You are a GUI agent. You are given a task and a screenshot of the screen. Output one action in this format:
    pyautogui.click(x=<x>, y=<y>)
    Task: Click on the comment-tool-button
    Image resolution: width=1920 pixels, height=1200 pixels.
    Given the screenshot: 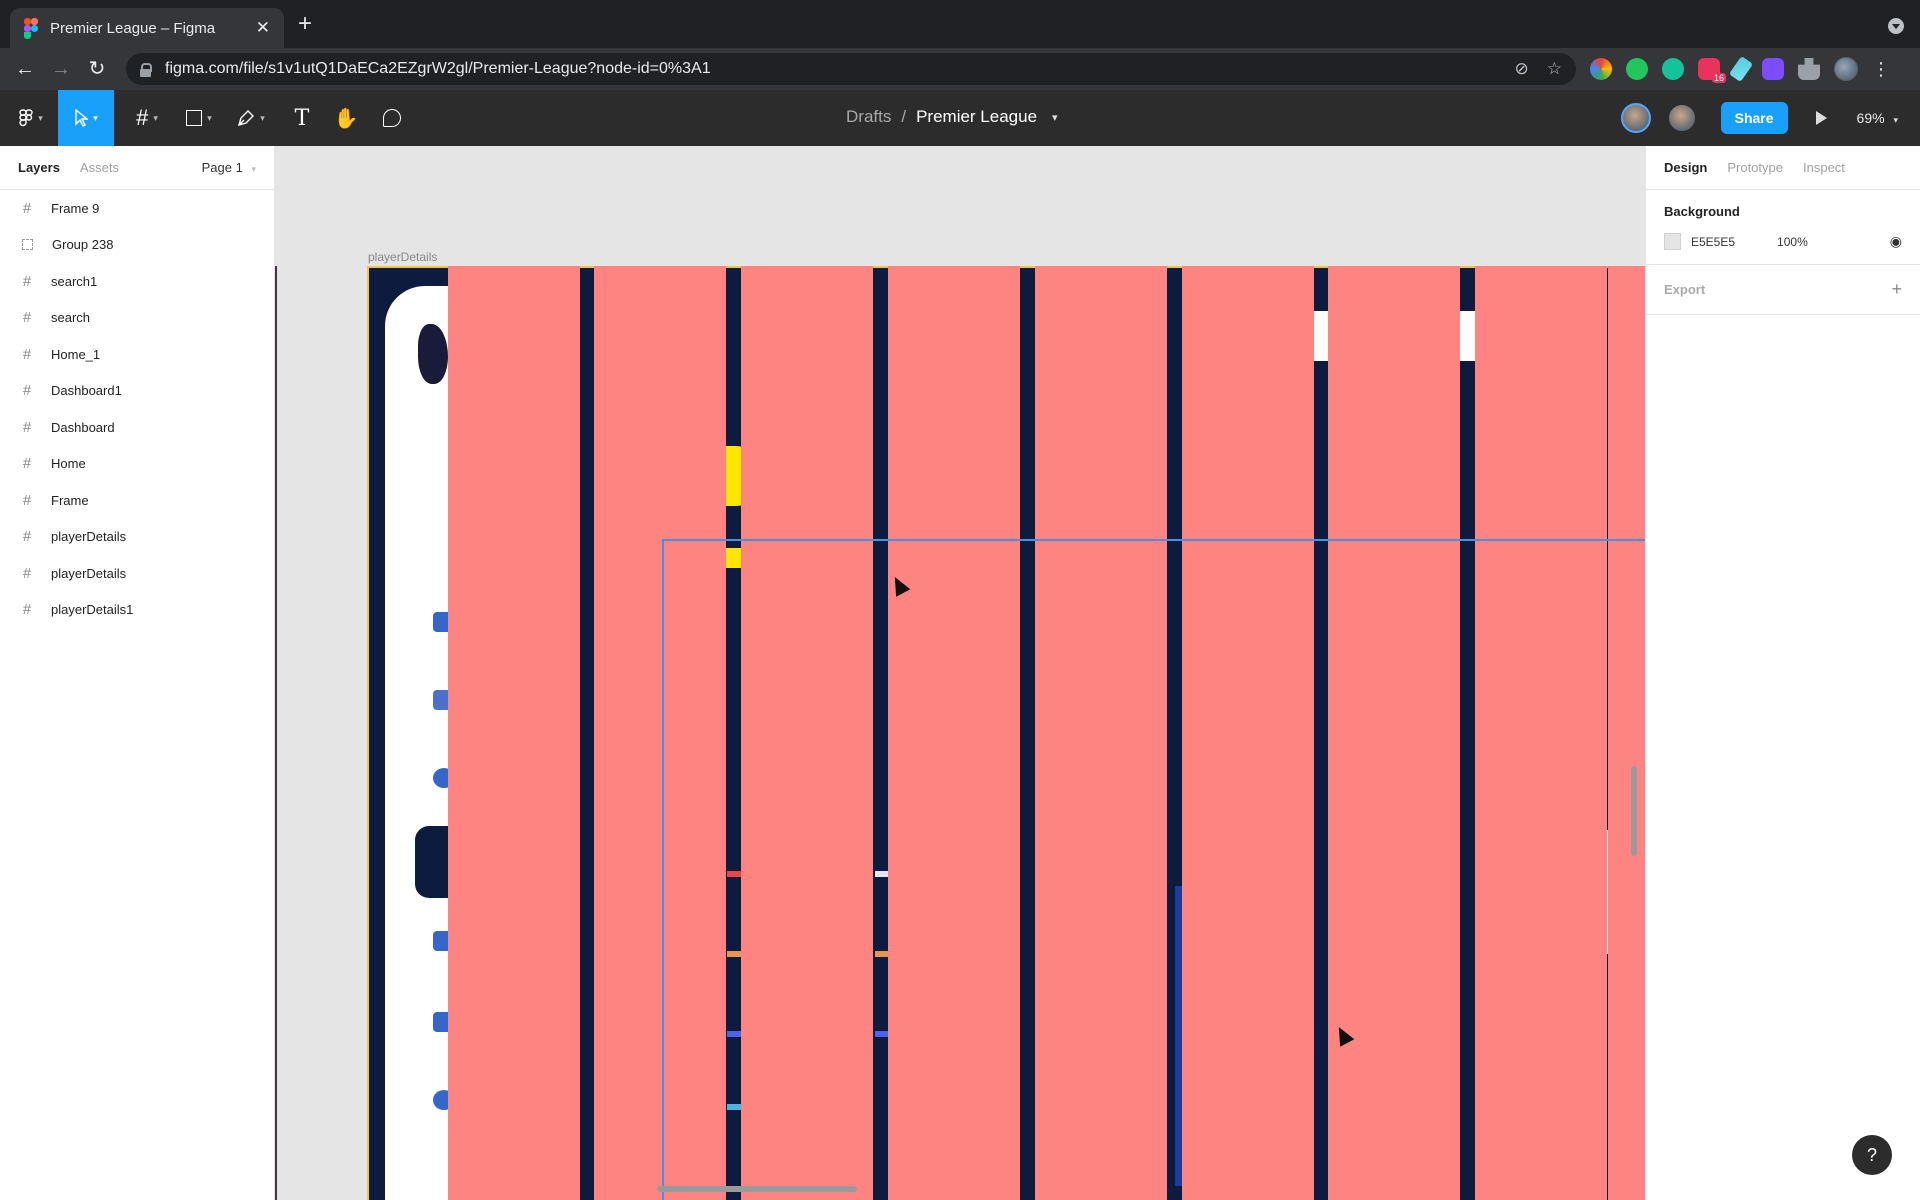 What is the action you would take?
    pyautogui.click(x=392, y=118)
    